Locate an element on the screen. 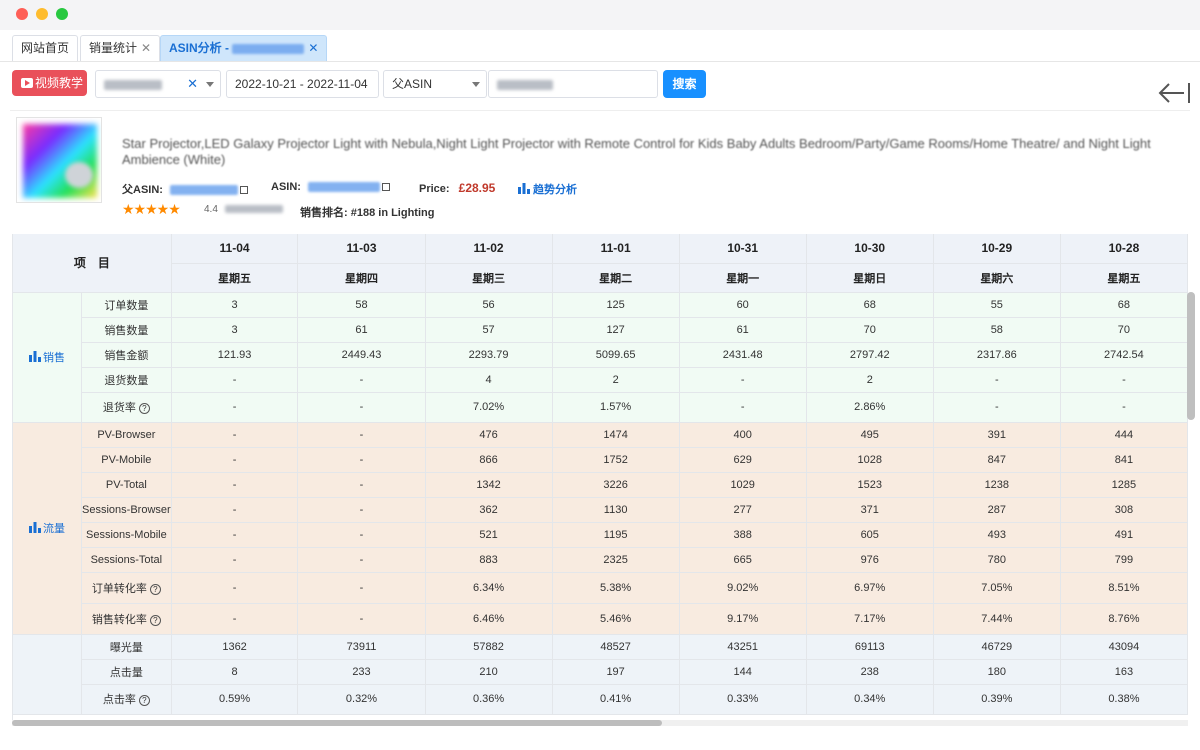  column-date: 11-01 is located at coordinates (616, 249).